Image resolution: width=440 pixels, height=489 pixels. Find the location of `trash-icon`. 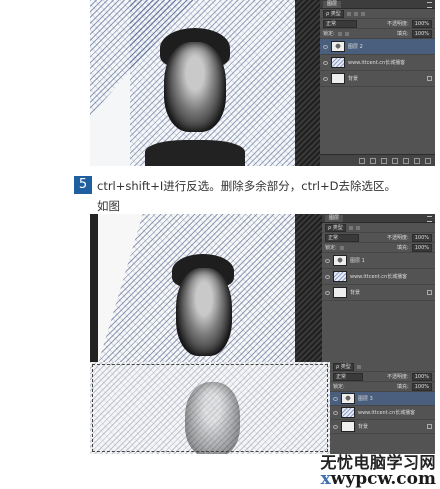

trash-icon is located at coordinates (428, 160).